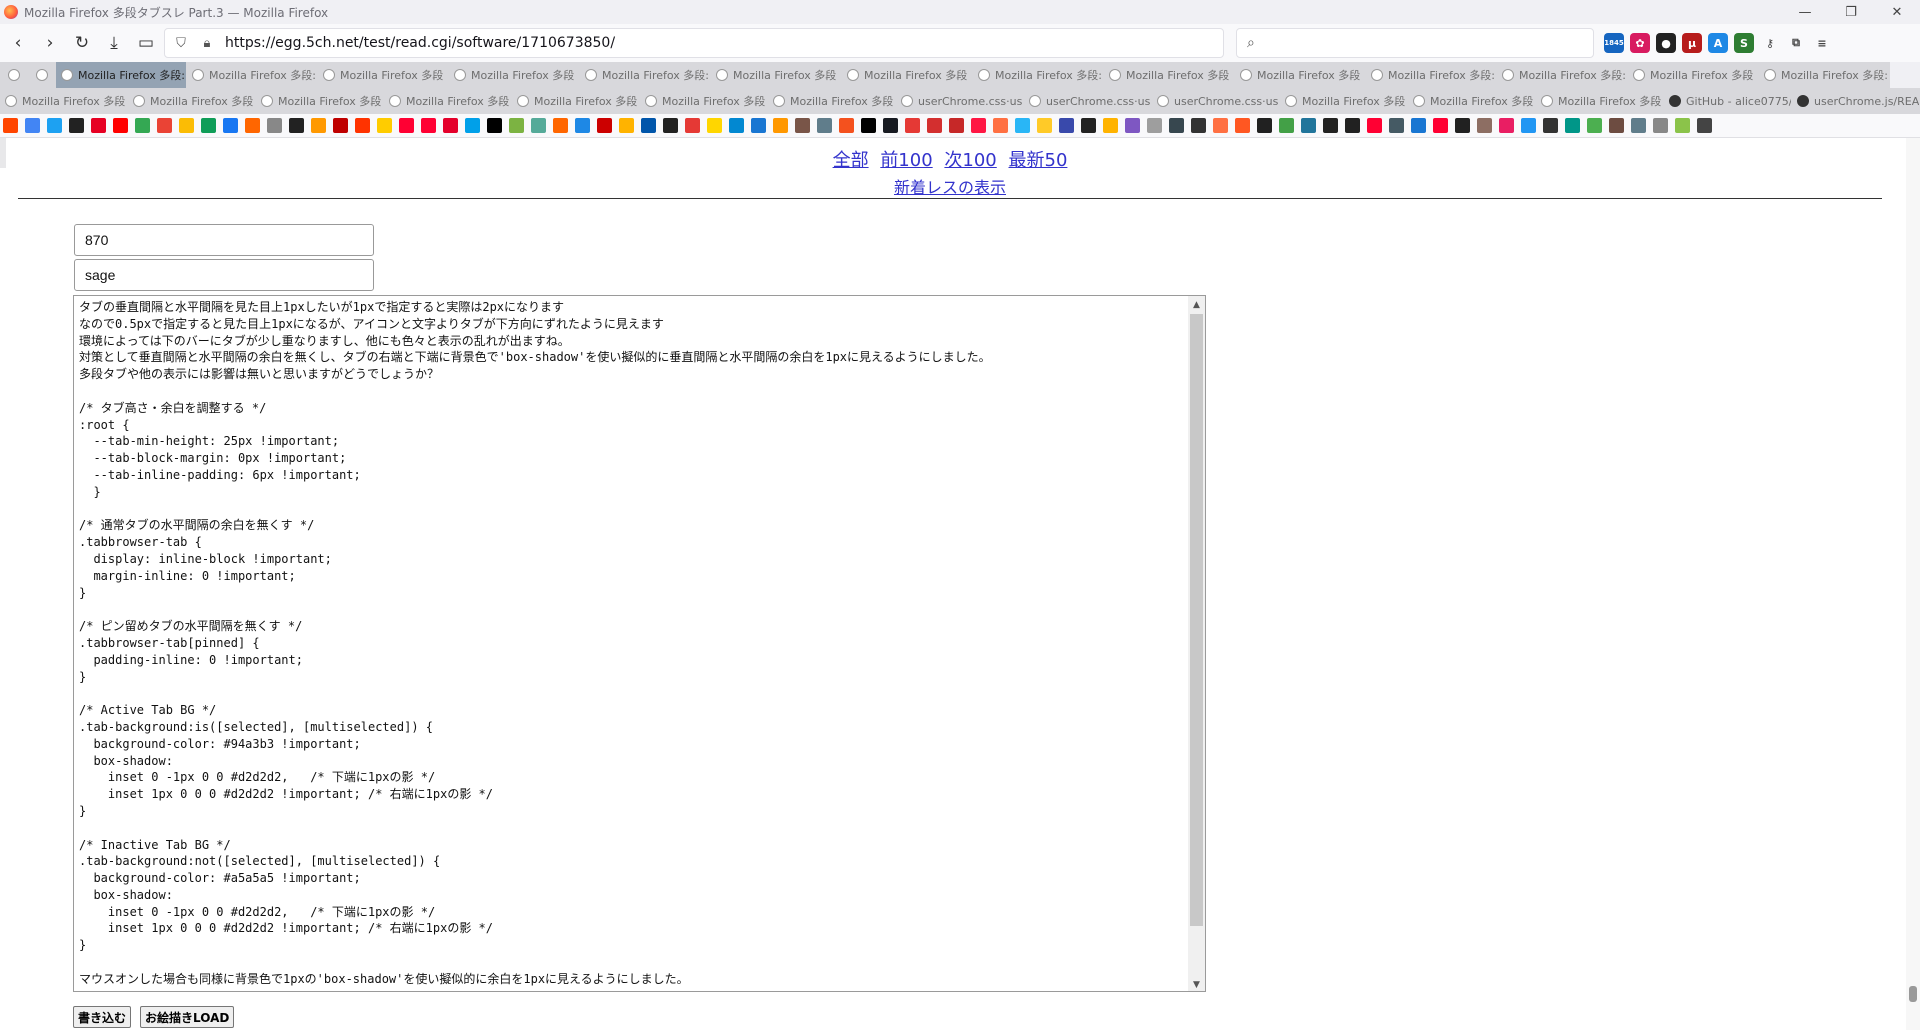  What do you see at coordinates (102, 1017) in the screenshot?
I see `submit-button: 書き込む` at bounding box center [102, 1017].